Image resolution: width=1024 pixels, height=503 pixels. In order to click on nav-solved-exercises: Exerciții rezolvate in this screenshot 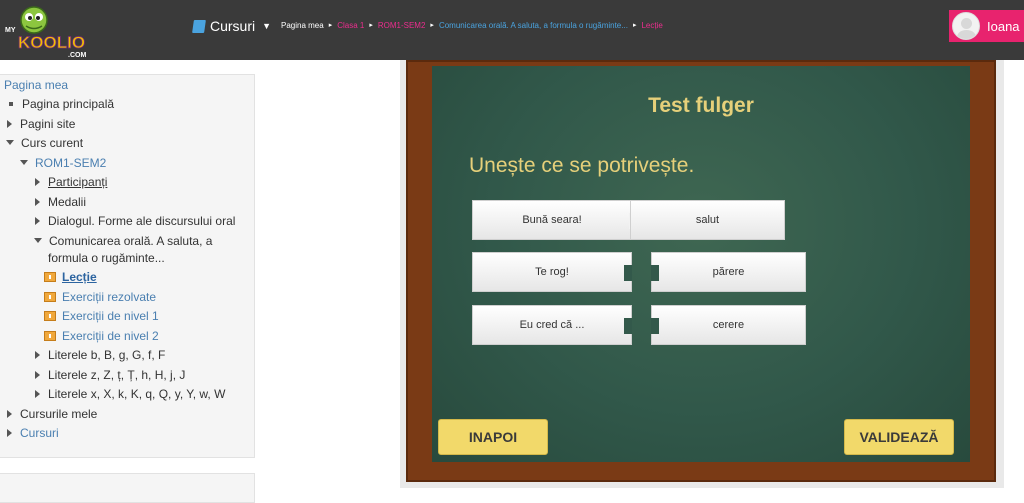, I will do `click(100, 297)`.